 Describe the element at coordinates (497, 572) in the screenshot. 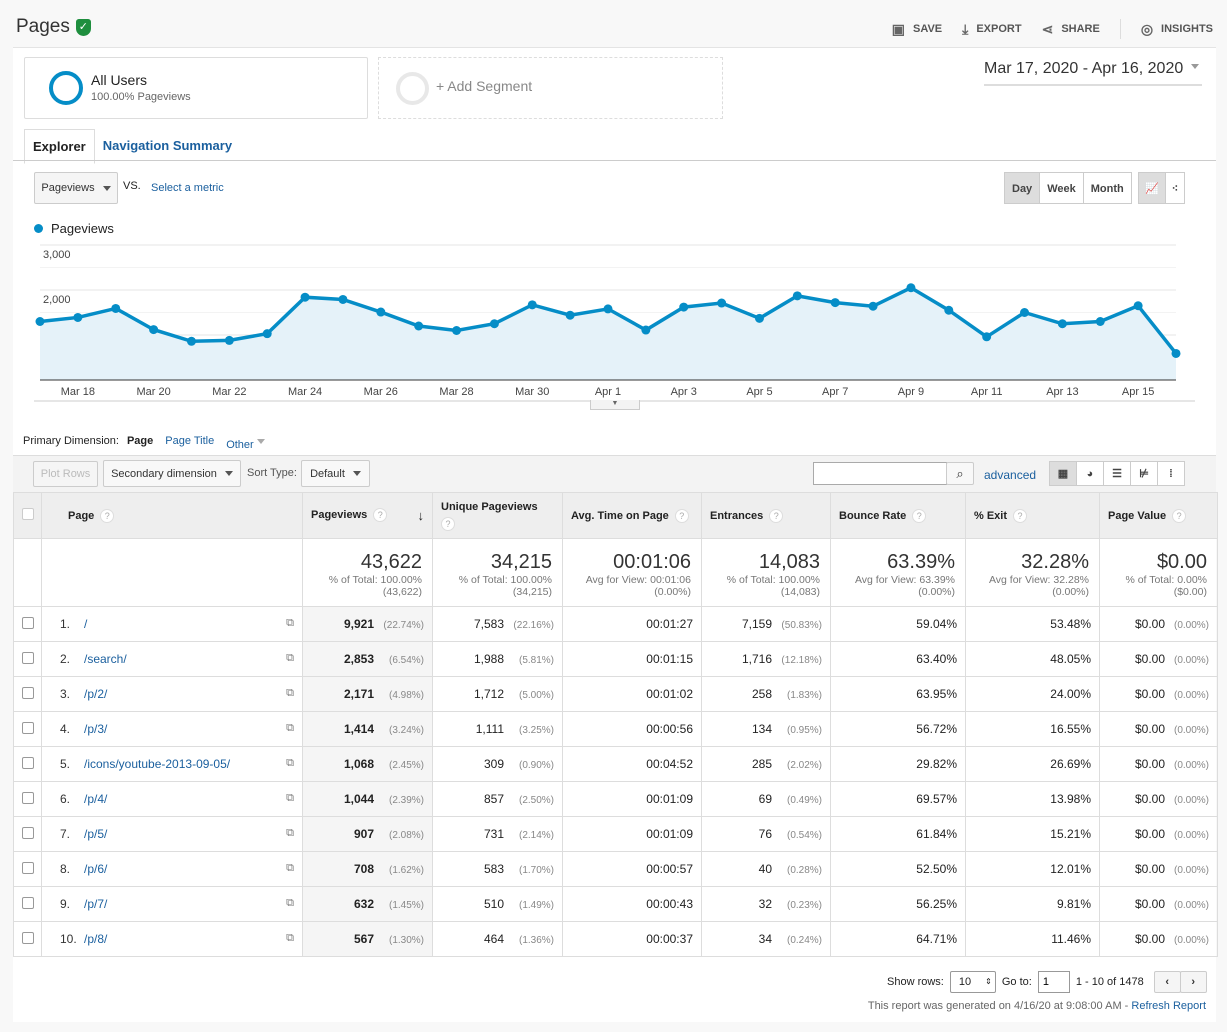

I see `total-cell: 34,215% of Total: 100.00% (34,215)` at that location.